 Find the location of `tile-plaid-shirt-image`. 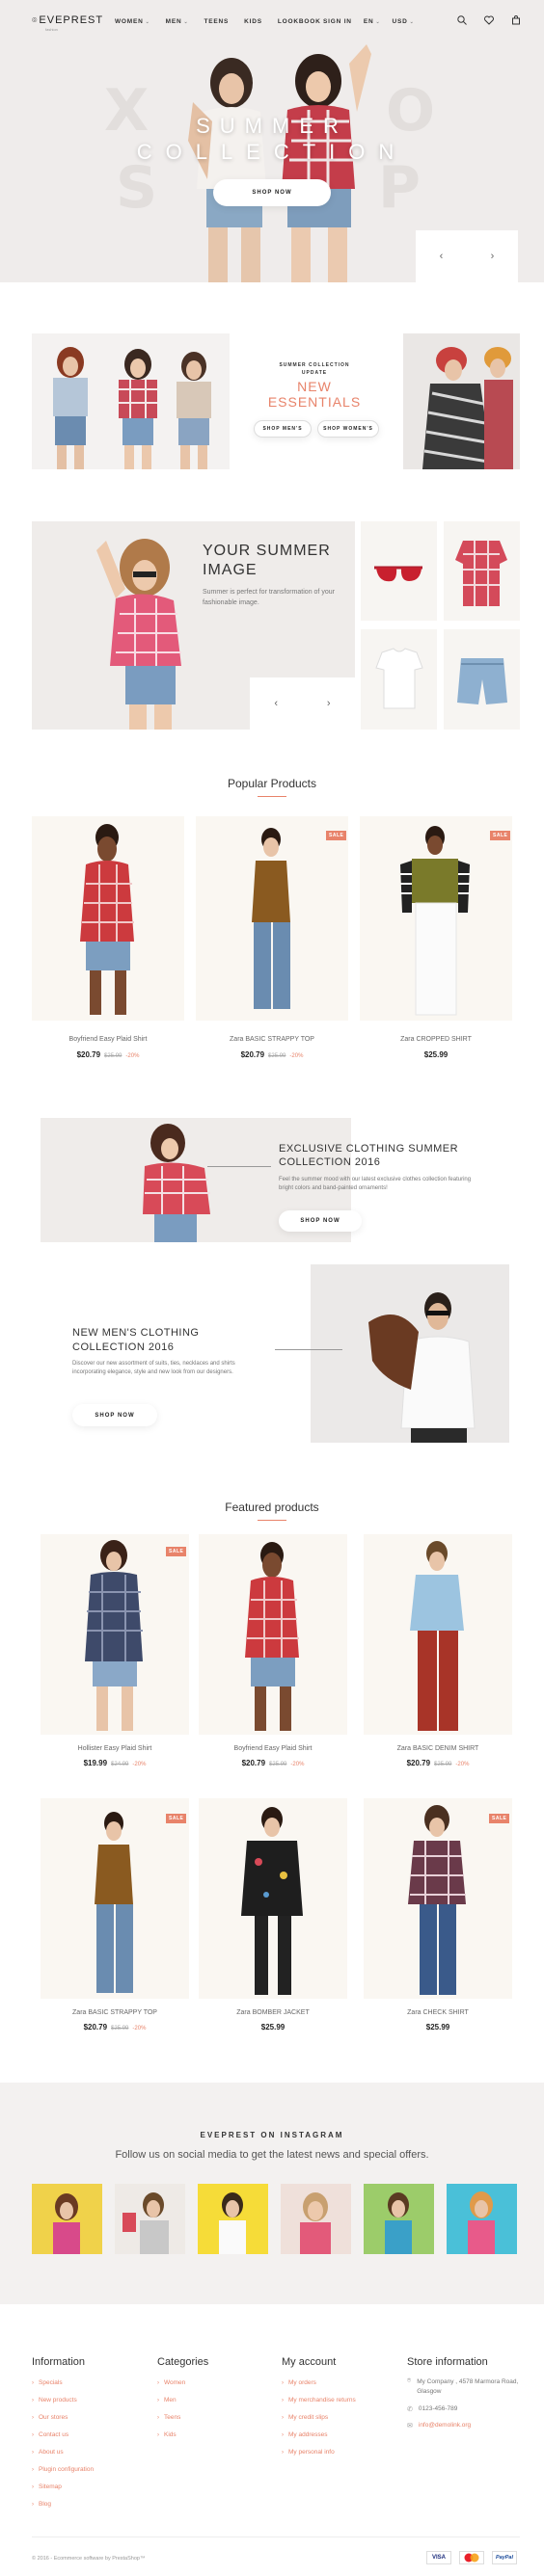

tile-plaid-shirt-image is located at coordinates (482, 571).